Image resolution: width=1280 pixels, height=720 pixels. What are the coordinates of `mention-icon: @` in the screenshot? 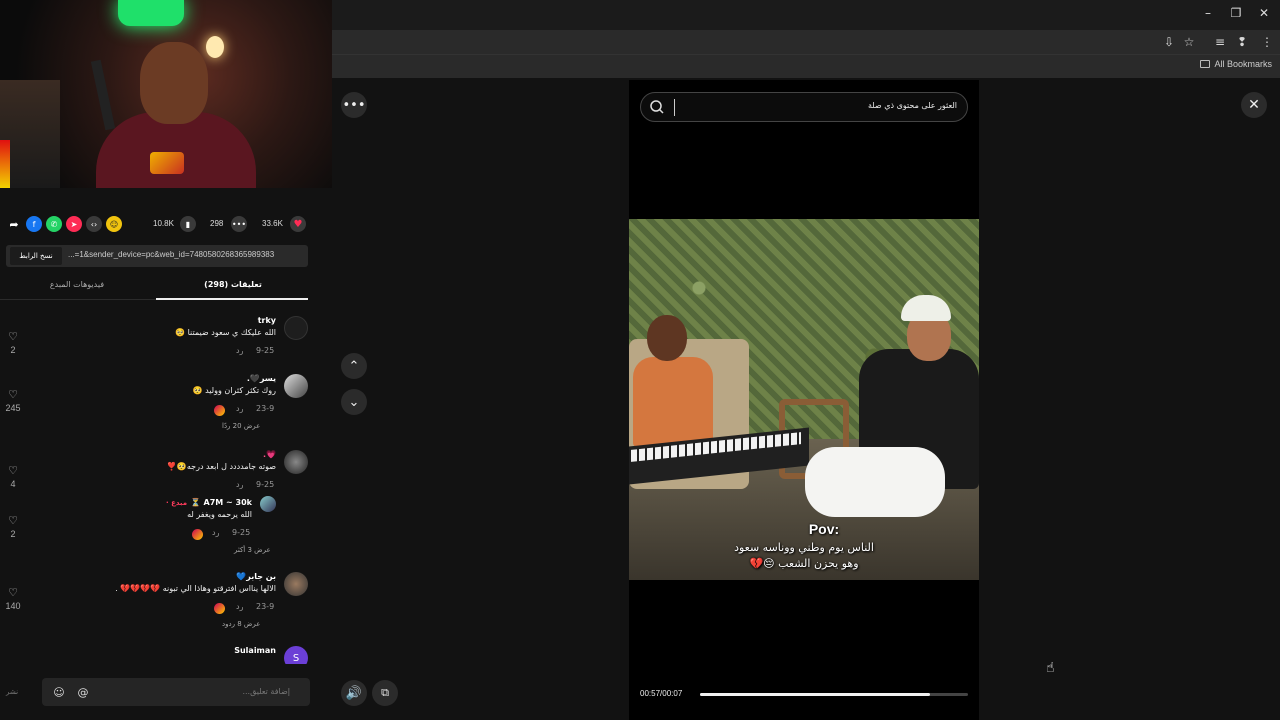 It's located at (83, 692).